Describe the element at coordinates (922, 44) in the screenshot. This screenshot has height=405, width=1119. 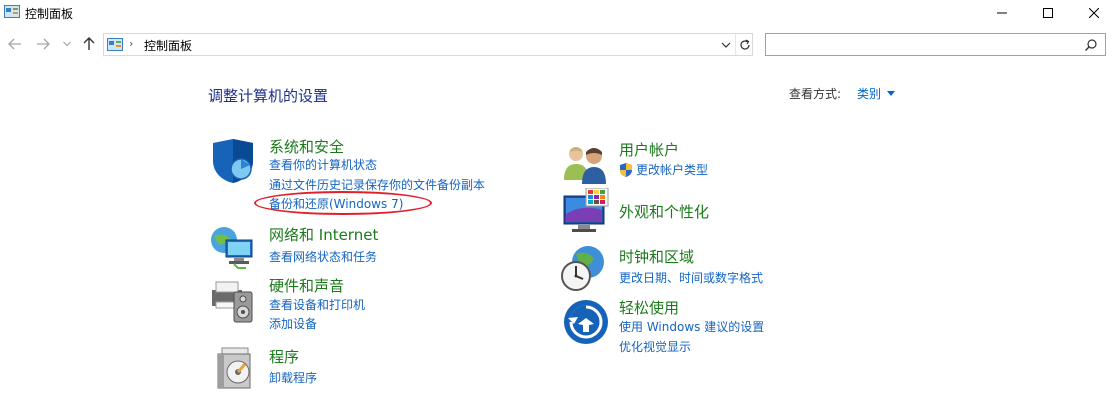
I see `search-input` at that location.